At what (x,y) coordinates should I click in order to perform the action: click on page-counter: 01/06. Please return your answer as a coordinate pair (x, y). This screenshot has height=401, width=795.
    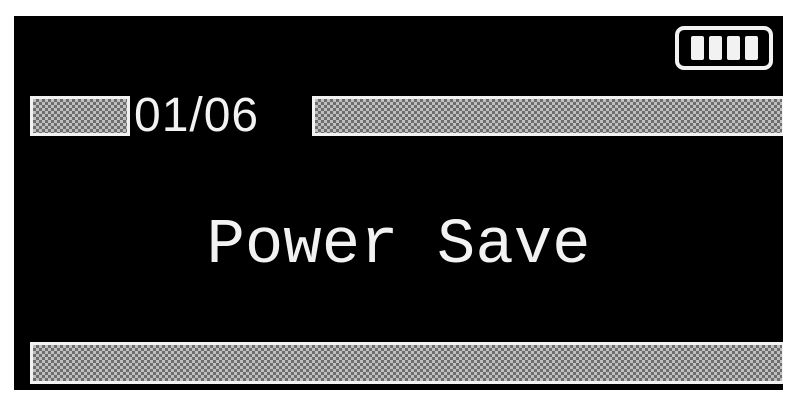
    Looking at the image, I should click on (197, 115).